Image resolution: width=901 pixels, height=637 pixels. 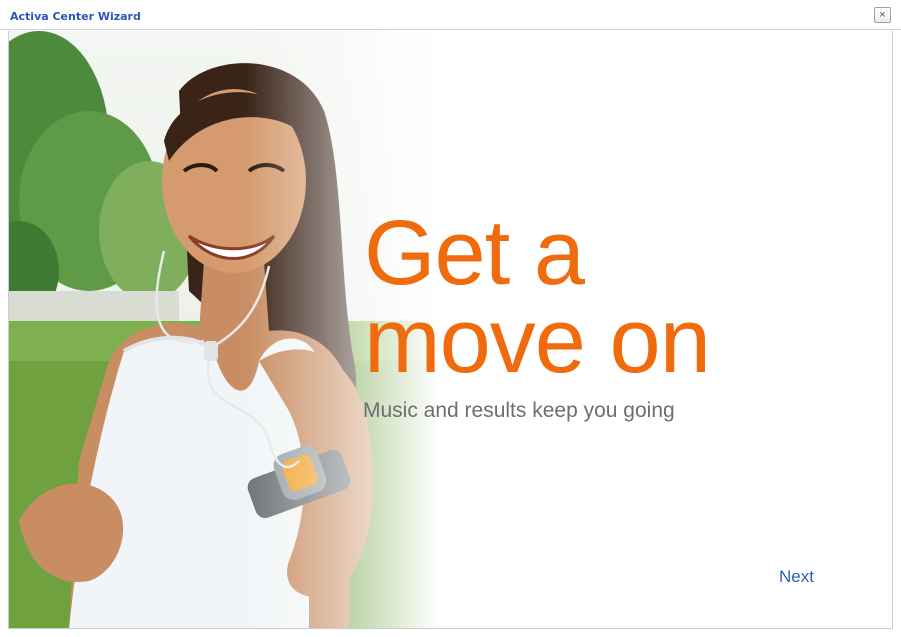 I want to click on window-title: Activa Center Wizard, so click(x=75, y=16).